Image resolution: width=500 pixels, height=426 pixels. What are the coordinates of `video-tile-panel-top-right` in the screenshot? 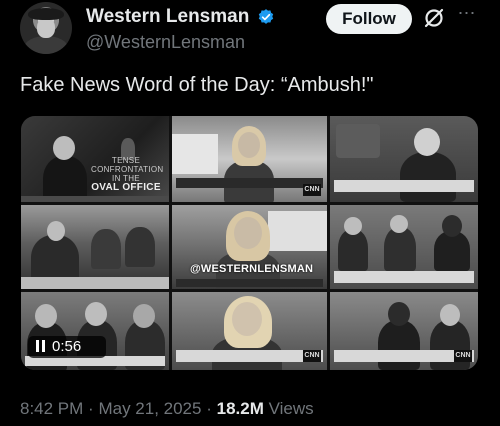 It's located at (404, 159).